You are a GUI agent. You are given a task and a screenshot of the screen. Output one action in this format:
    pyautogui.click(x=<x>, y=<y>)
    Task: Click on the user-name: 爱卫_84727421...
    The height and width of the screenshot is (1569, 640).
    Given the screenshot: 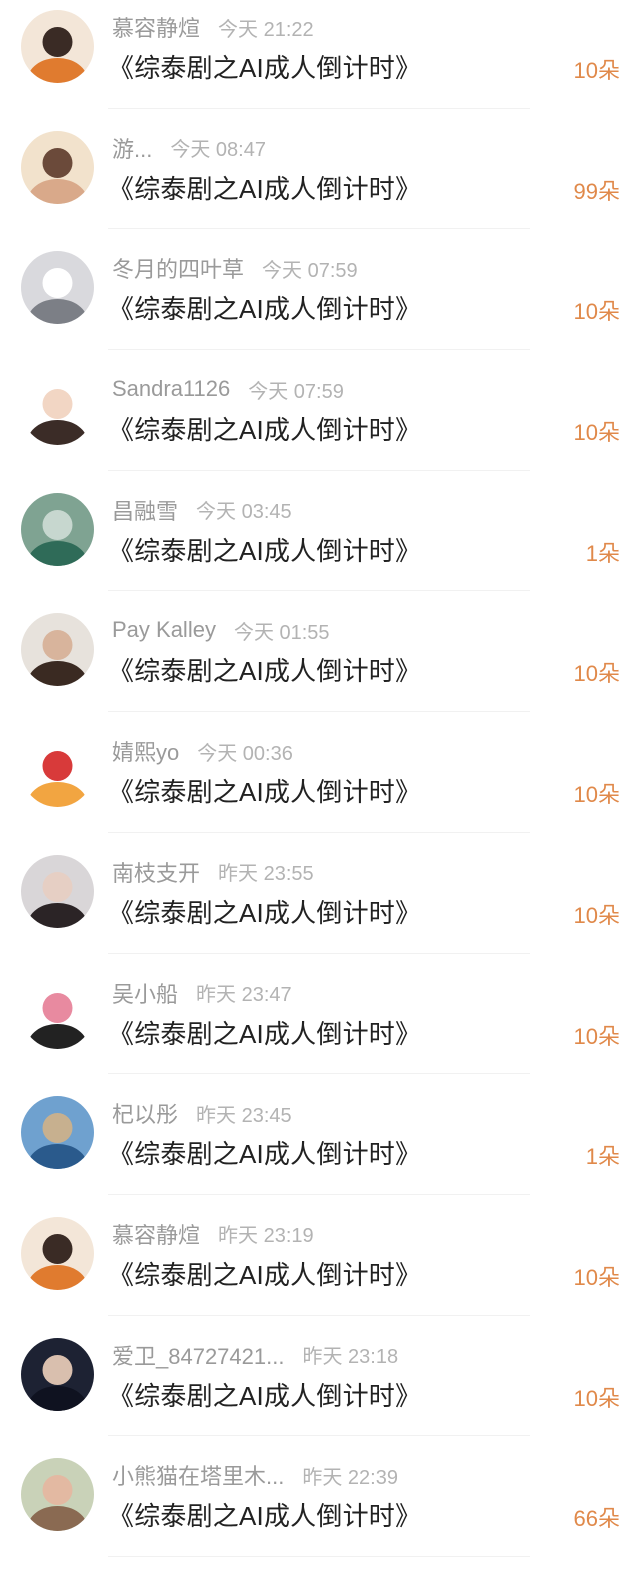 What is the action you would take?
    pyautogui.click(x=198, y=1355)
    